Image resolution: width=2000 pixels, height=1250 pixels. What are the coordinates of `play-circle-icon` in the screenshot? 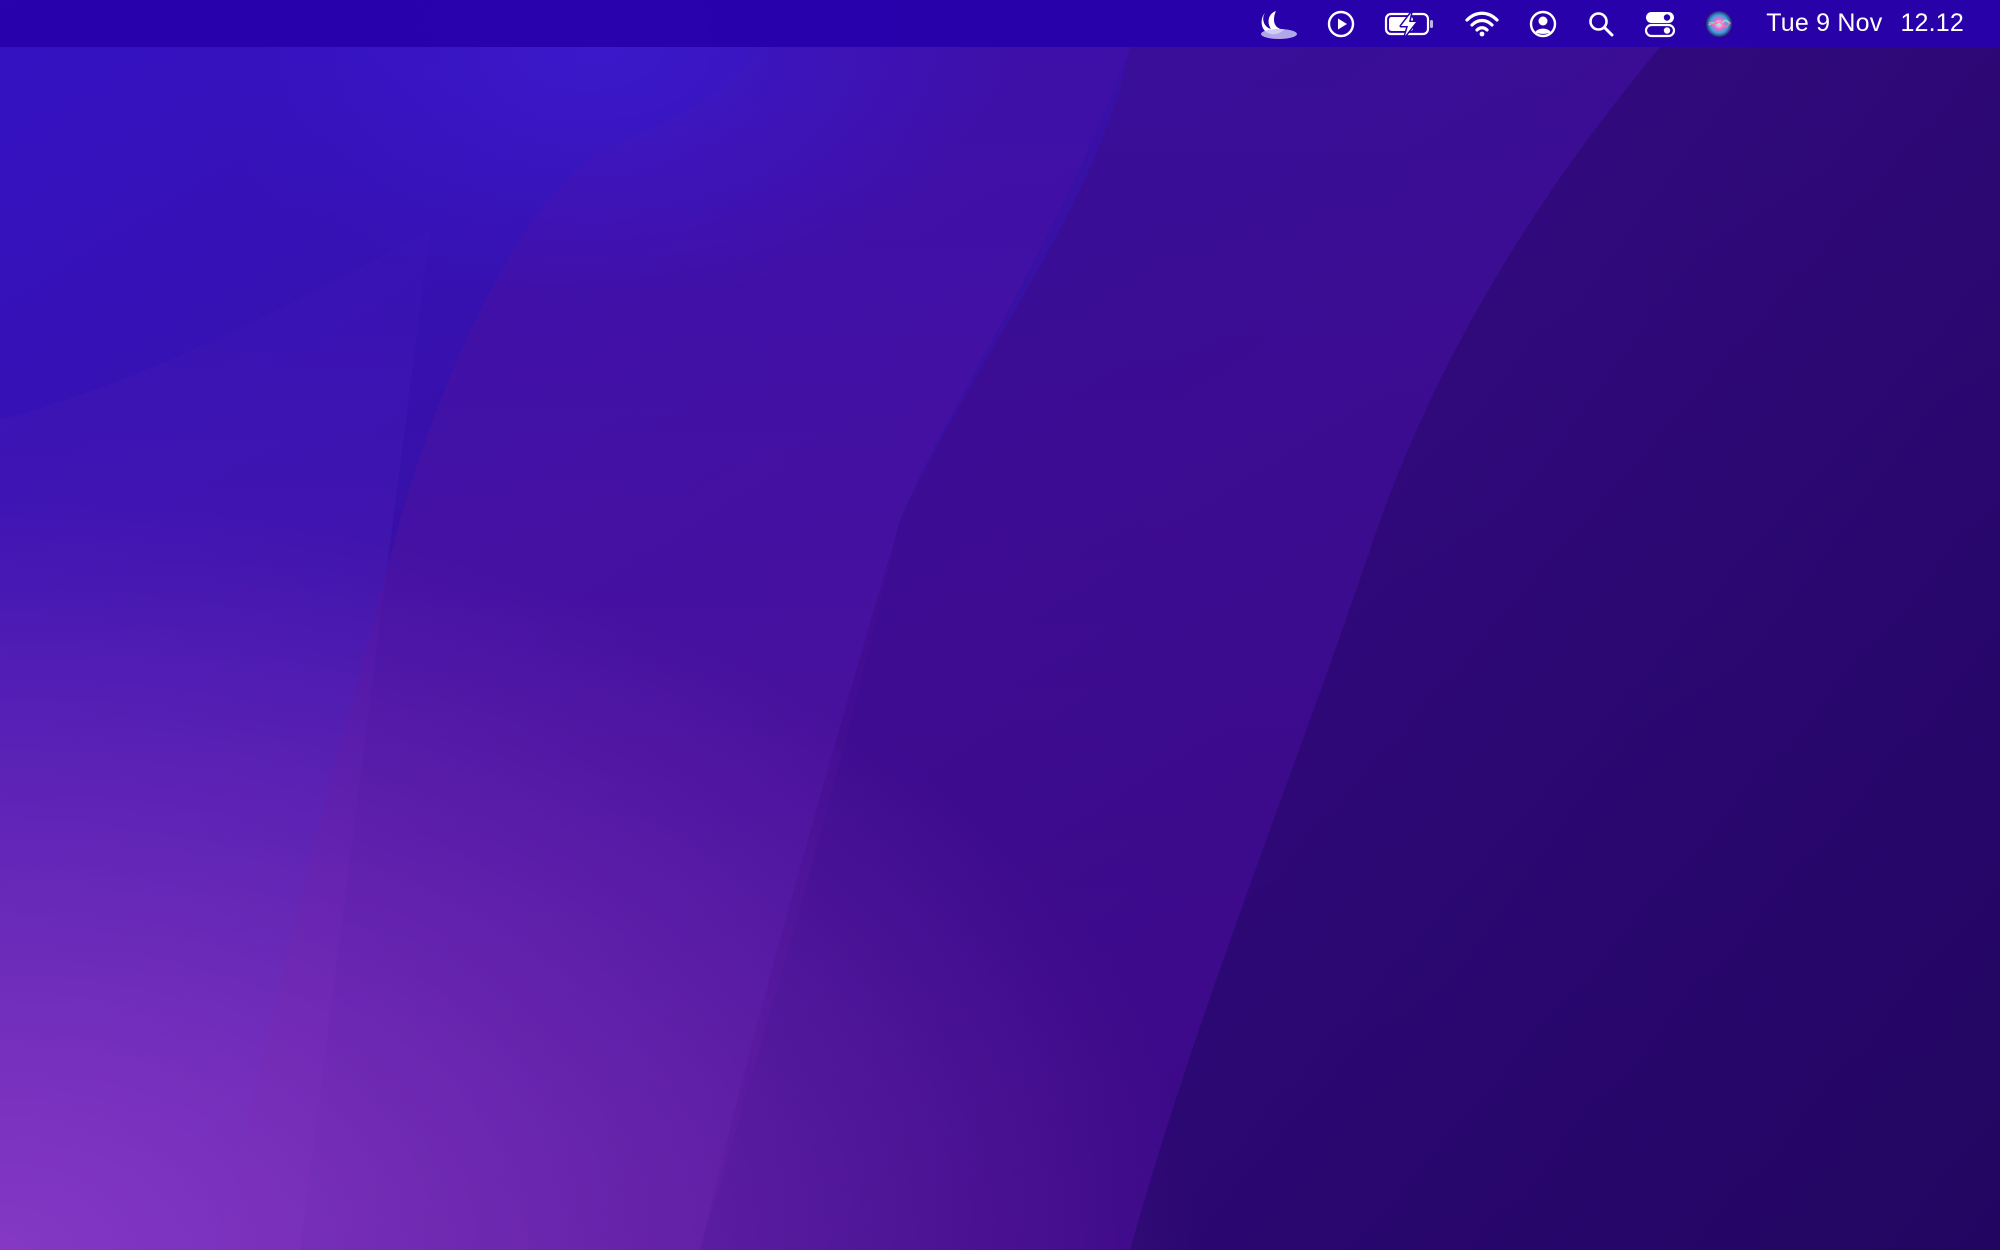 It's located at (1341, 23).